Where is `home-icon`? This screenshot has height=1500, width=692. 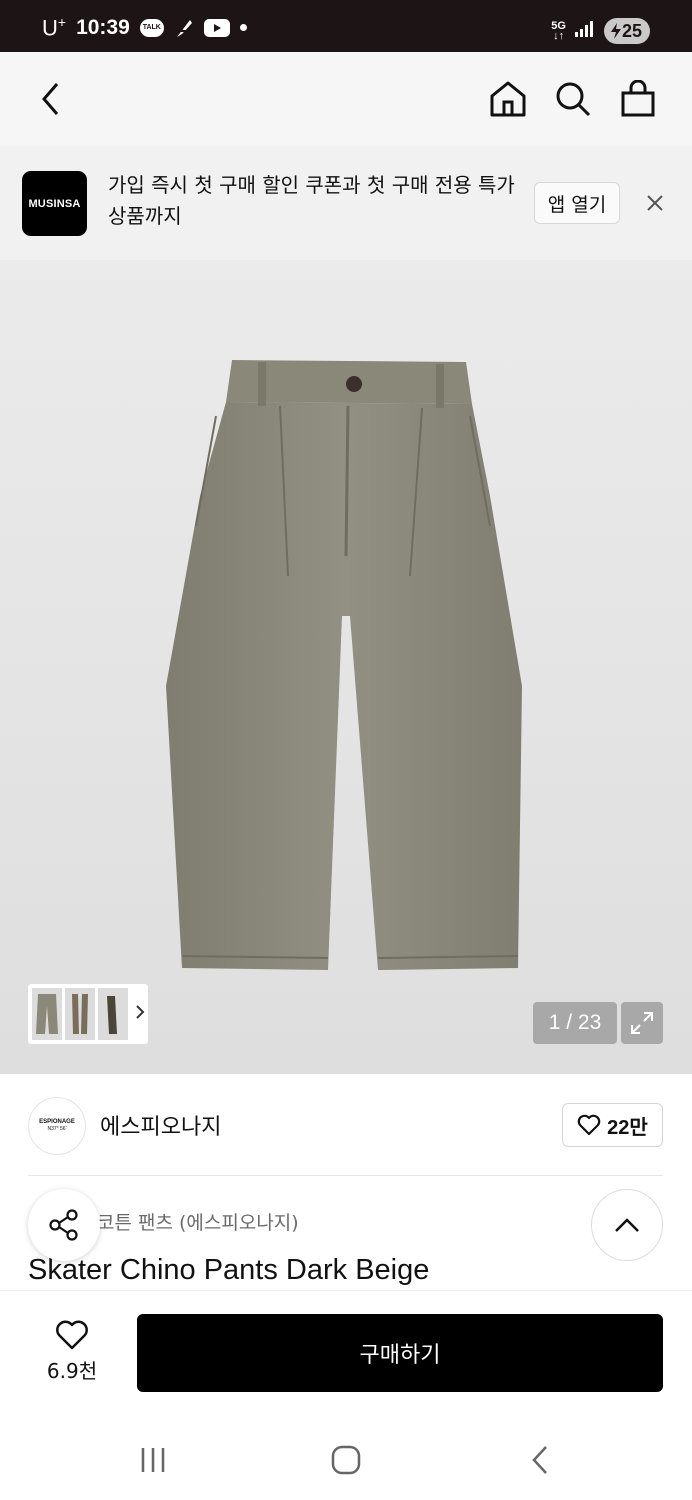 home-icon is located at coordinates (508, 99).